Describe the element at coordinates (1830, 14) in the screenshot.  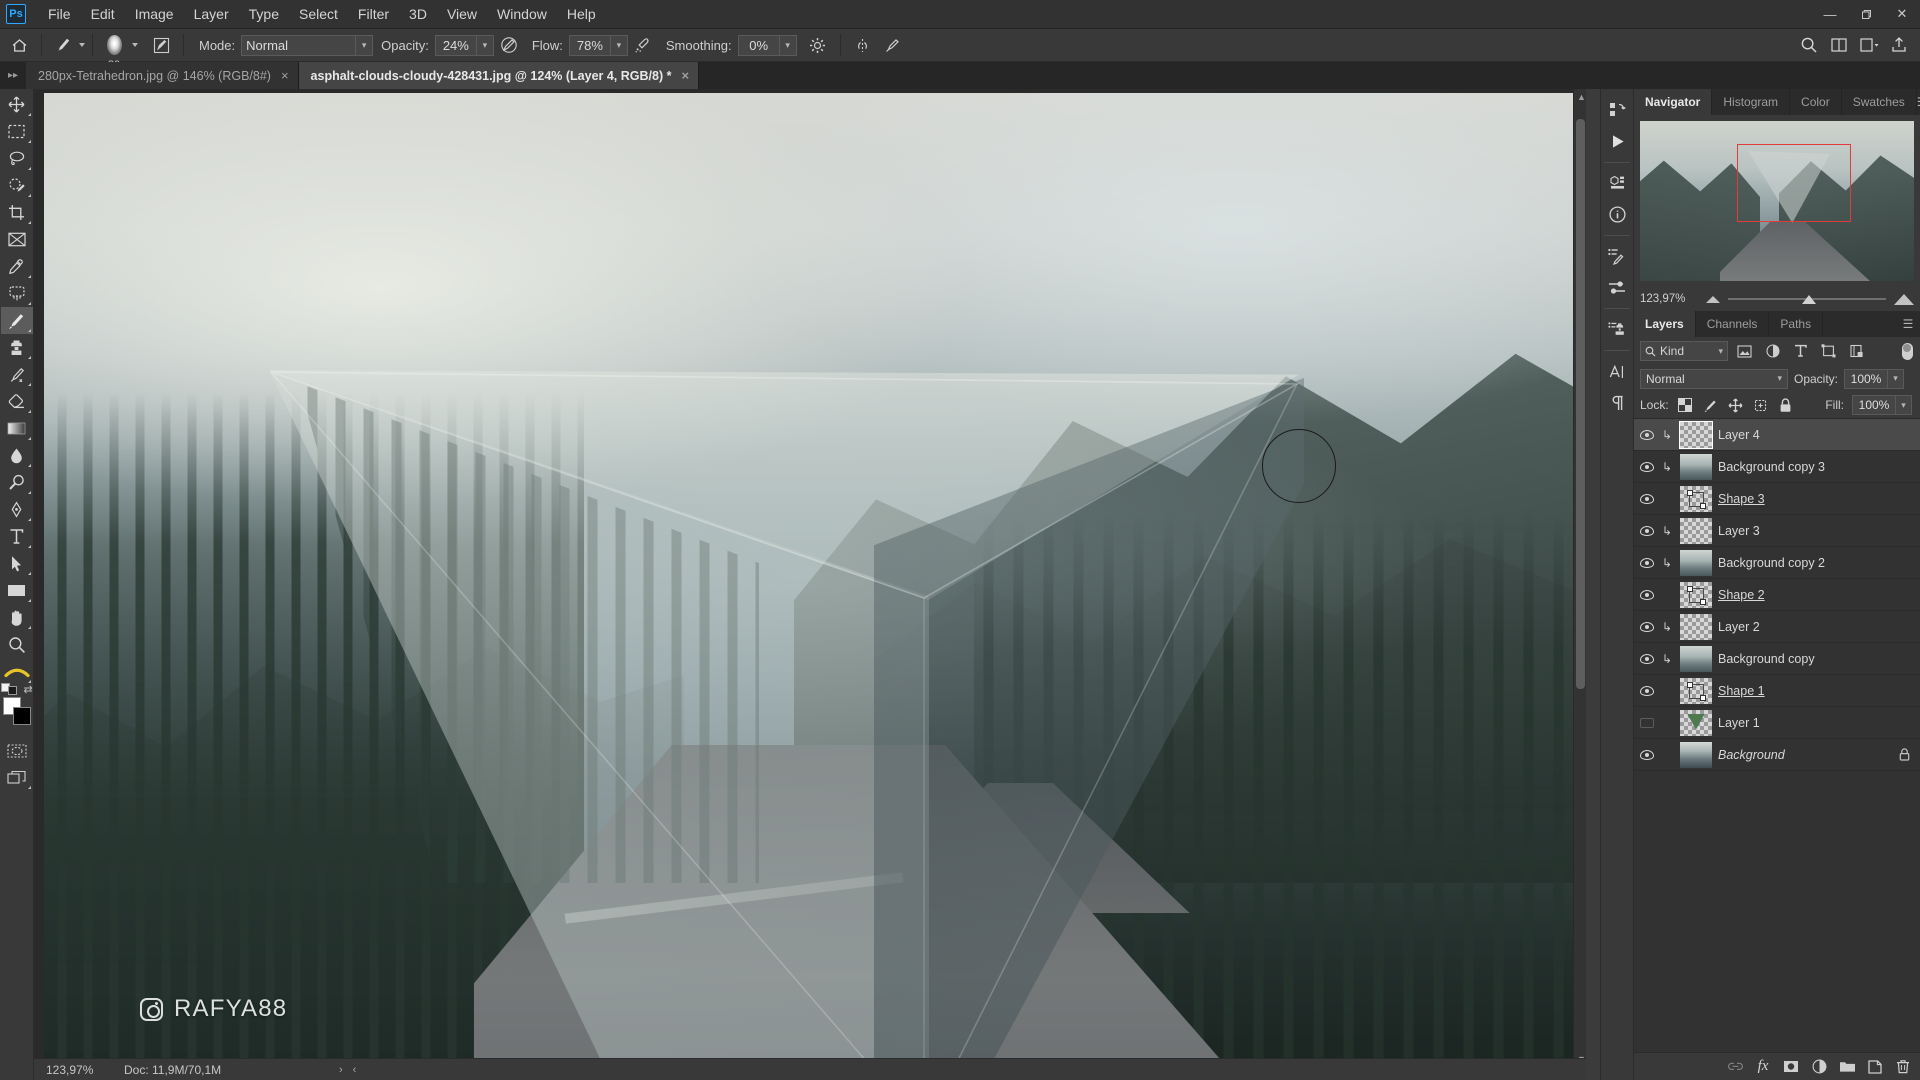
I see `minimize-button: —` at that location.